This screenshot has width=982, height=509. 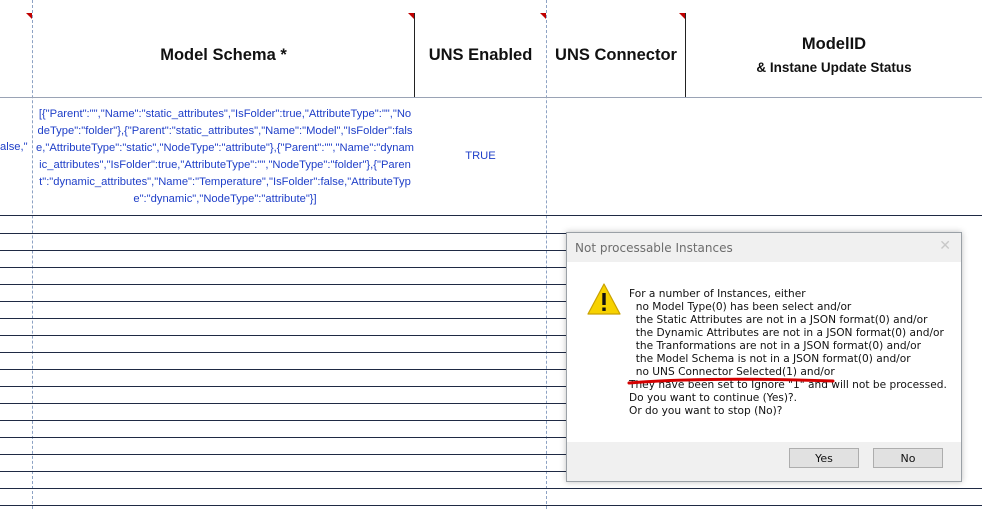 What do you see at coordinates (908, 458) in the screenshot?
I see `no-button: No` at bounding box center [908, 458].